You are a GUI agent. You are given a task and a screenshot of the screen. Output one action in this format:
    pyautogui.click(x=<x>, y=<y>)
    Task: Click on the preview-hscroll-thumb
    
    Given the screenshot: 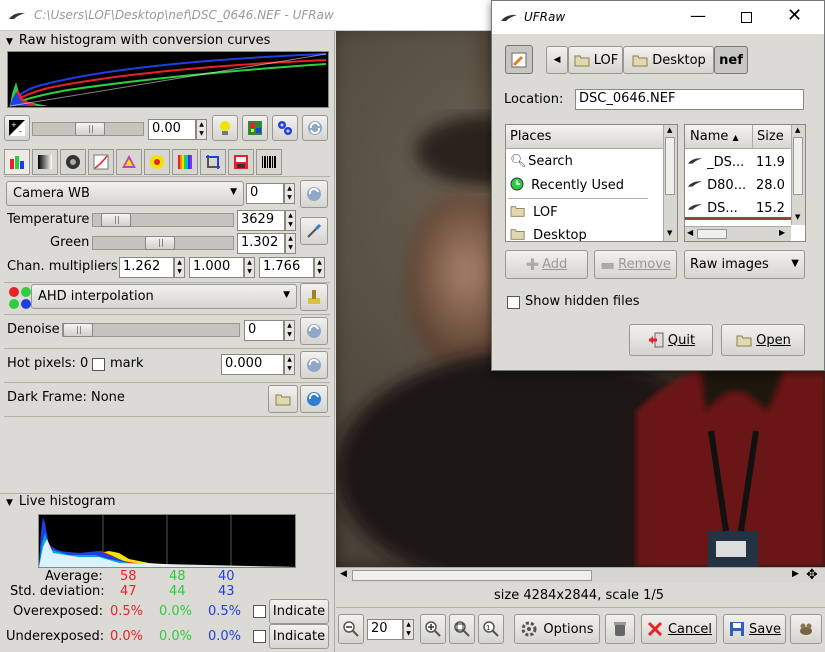 What is the action you would take?
    pyautogui.click(x=472, y=575)
    